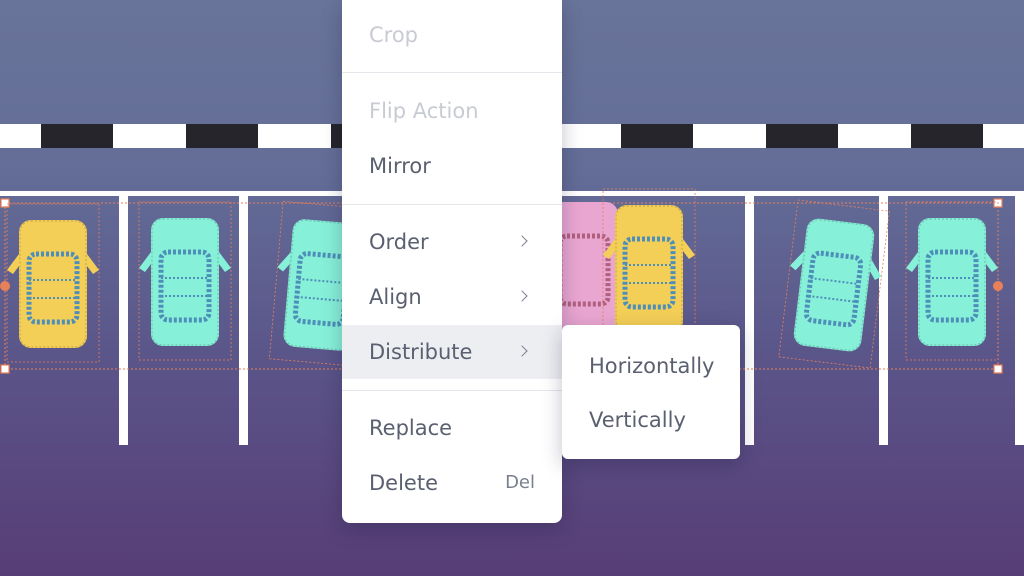 The height and width of the screenshot is (576, 1024). I want to click on menu-item-label: Align, so click(395, 297).